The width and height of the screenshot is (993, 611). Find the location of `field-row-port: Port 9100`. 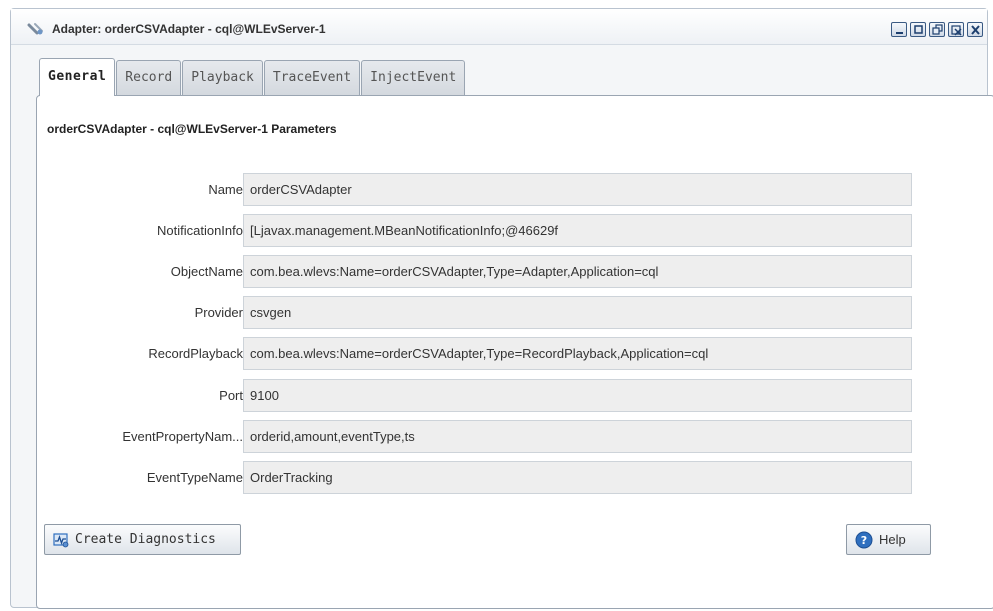

field-row-port: Port 9100 is located at coordinates (515, 395).